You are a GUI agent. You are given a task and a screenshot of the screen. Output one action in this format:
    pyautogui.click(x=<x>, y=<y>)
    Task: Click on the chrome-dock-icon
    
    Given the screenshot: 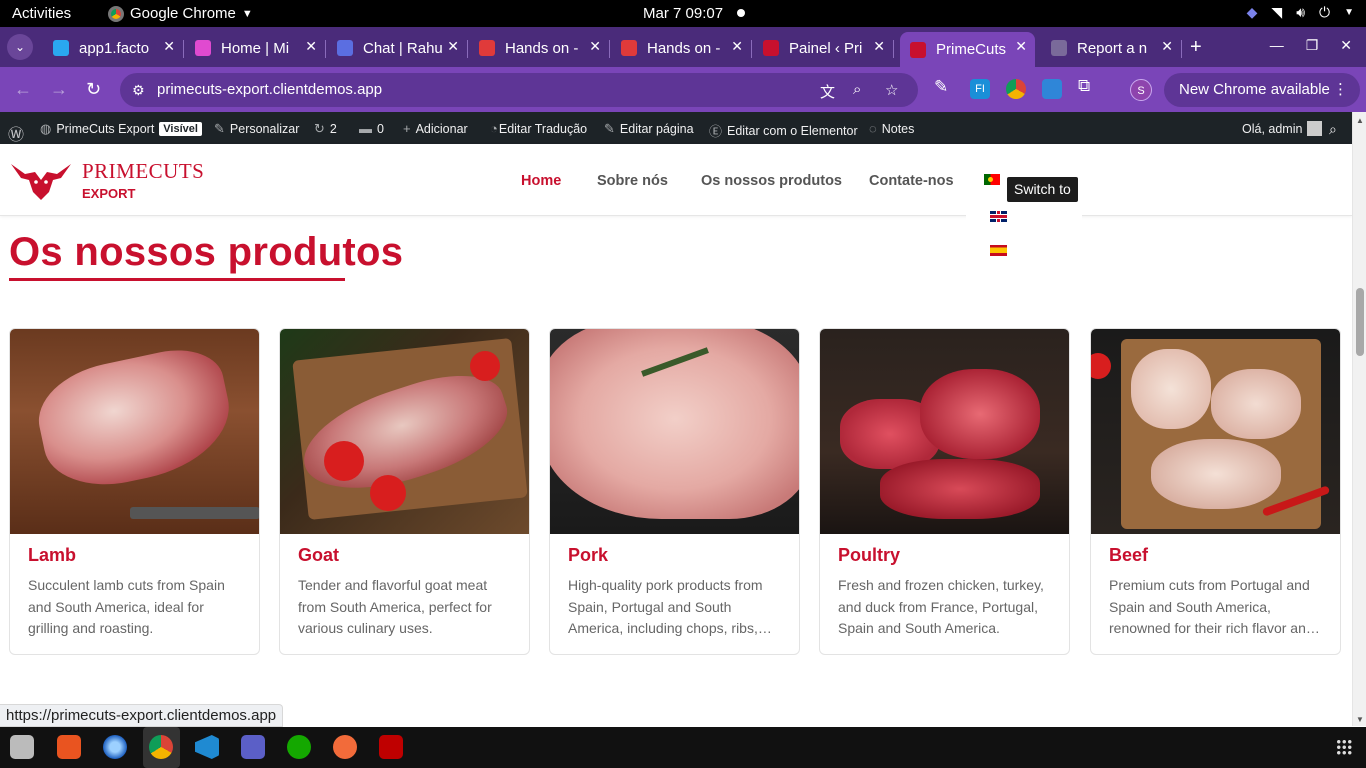 What is the action you would take?
    pyautogui.click(x=161, y=747)
    